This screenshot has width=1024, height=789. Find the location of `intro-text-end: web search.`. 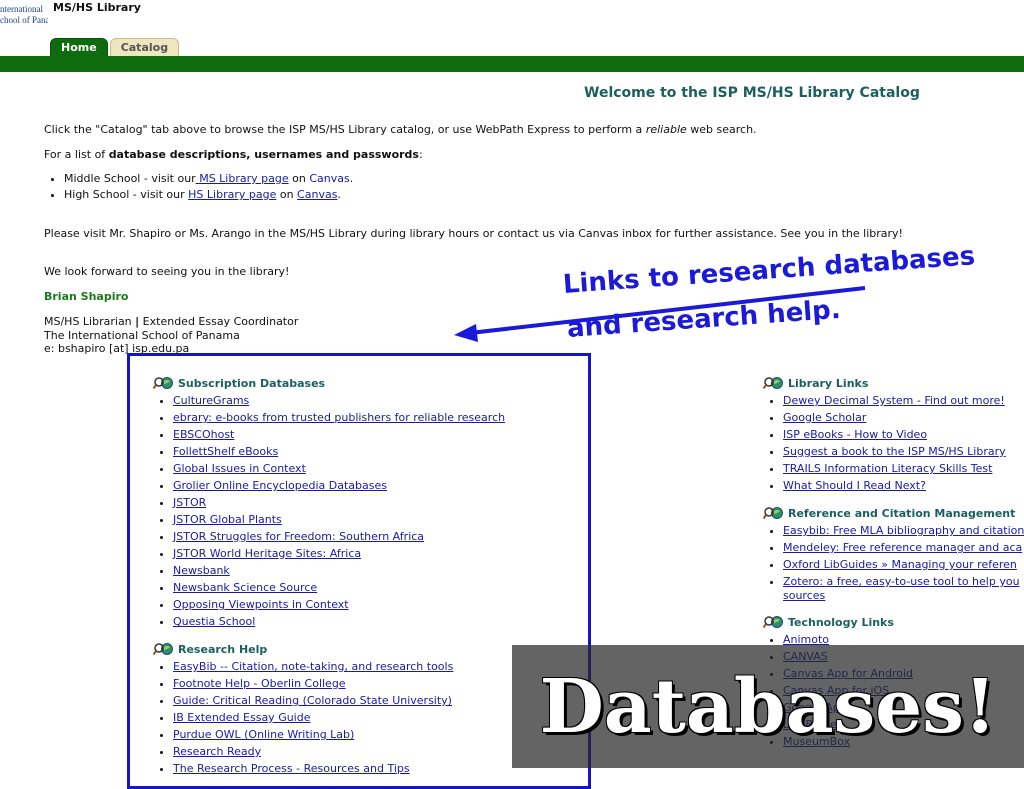

intro-text-end: web search. is located at coordinates (721, 129).